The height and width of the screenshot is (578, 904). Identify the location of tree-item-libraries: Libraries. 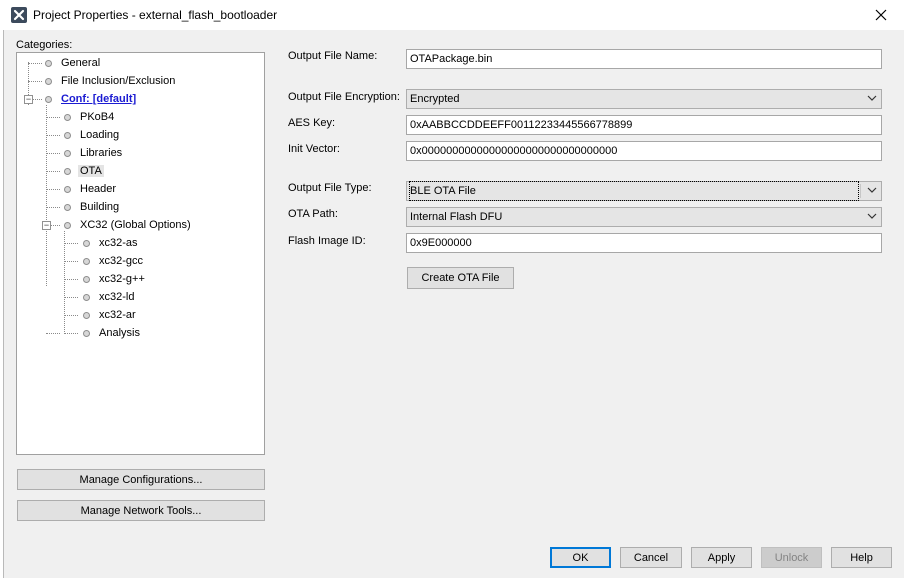
(93, 153).